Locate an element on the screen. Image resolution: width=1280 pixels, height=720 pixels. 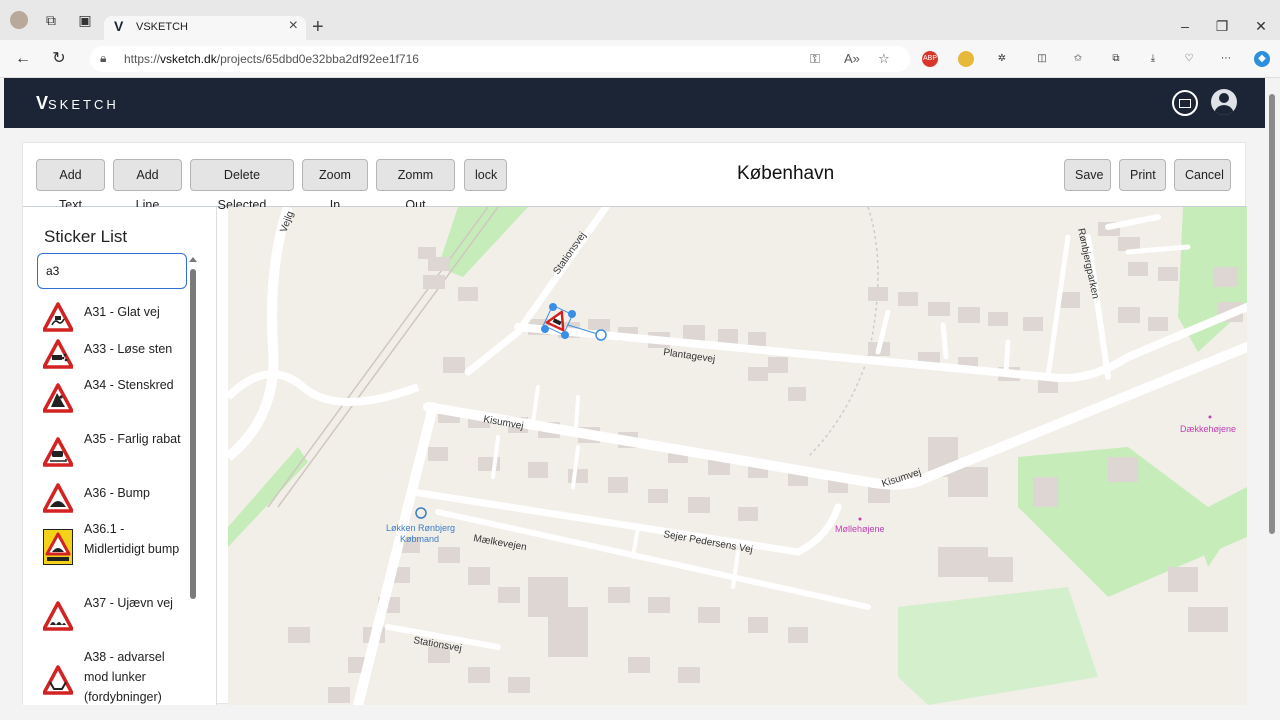
sticker-label: A31 - Glat vej is located at coordinates (122, 312).